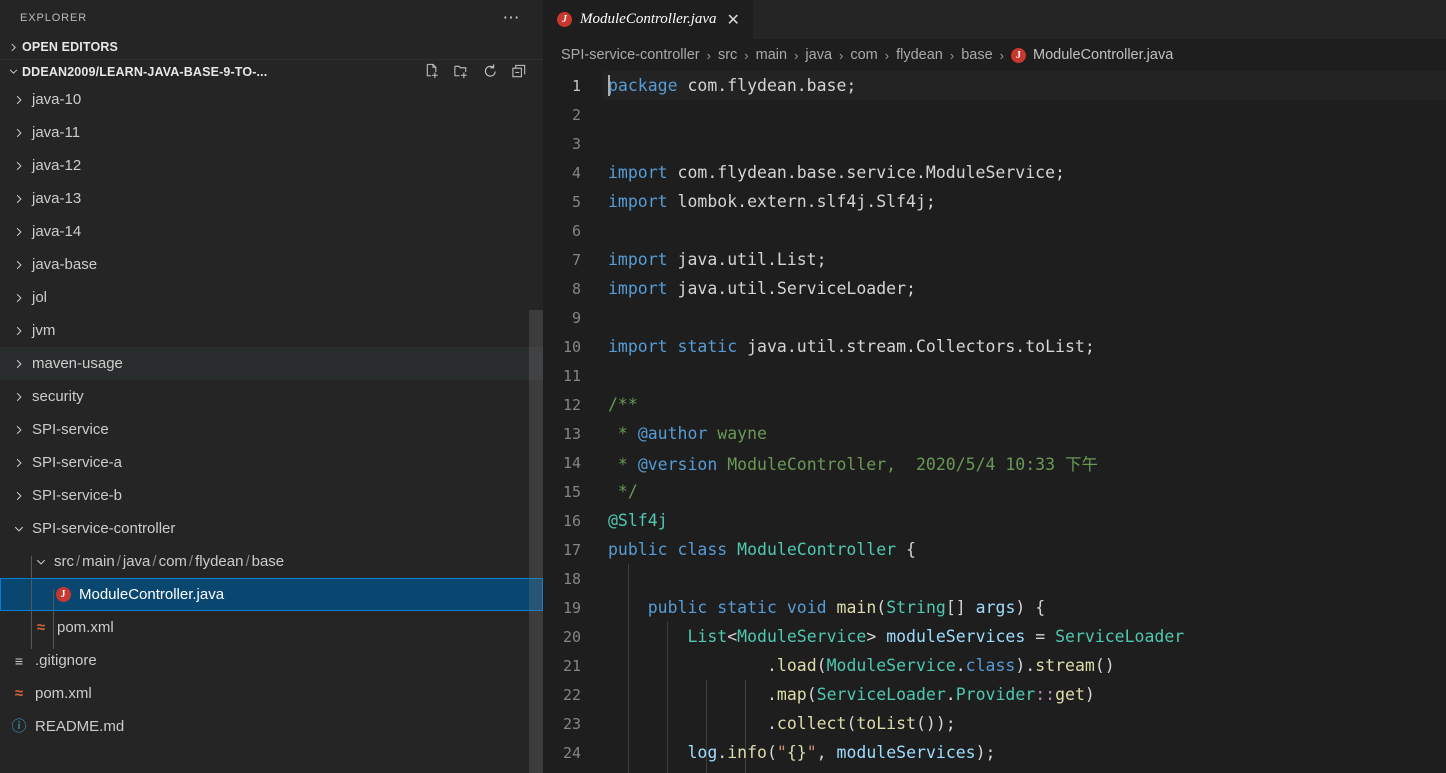 This screenshot has height=773, width=1446. Describe the element at coordinates (648, 19) in the screenshot. I see `tab-module-controller: J ModuleController.java ✕` at that location.